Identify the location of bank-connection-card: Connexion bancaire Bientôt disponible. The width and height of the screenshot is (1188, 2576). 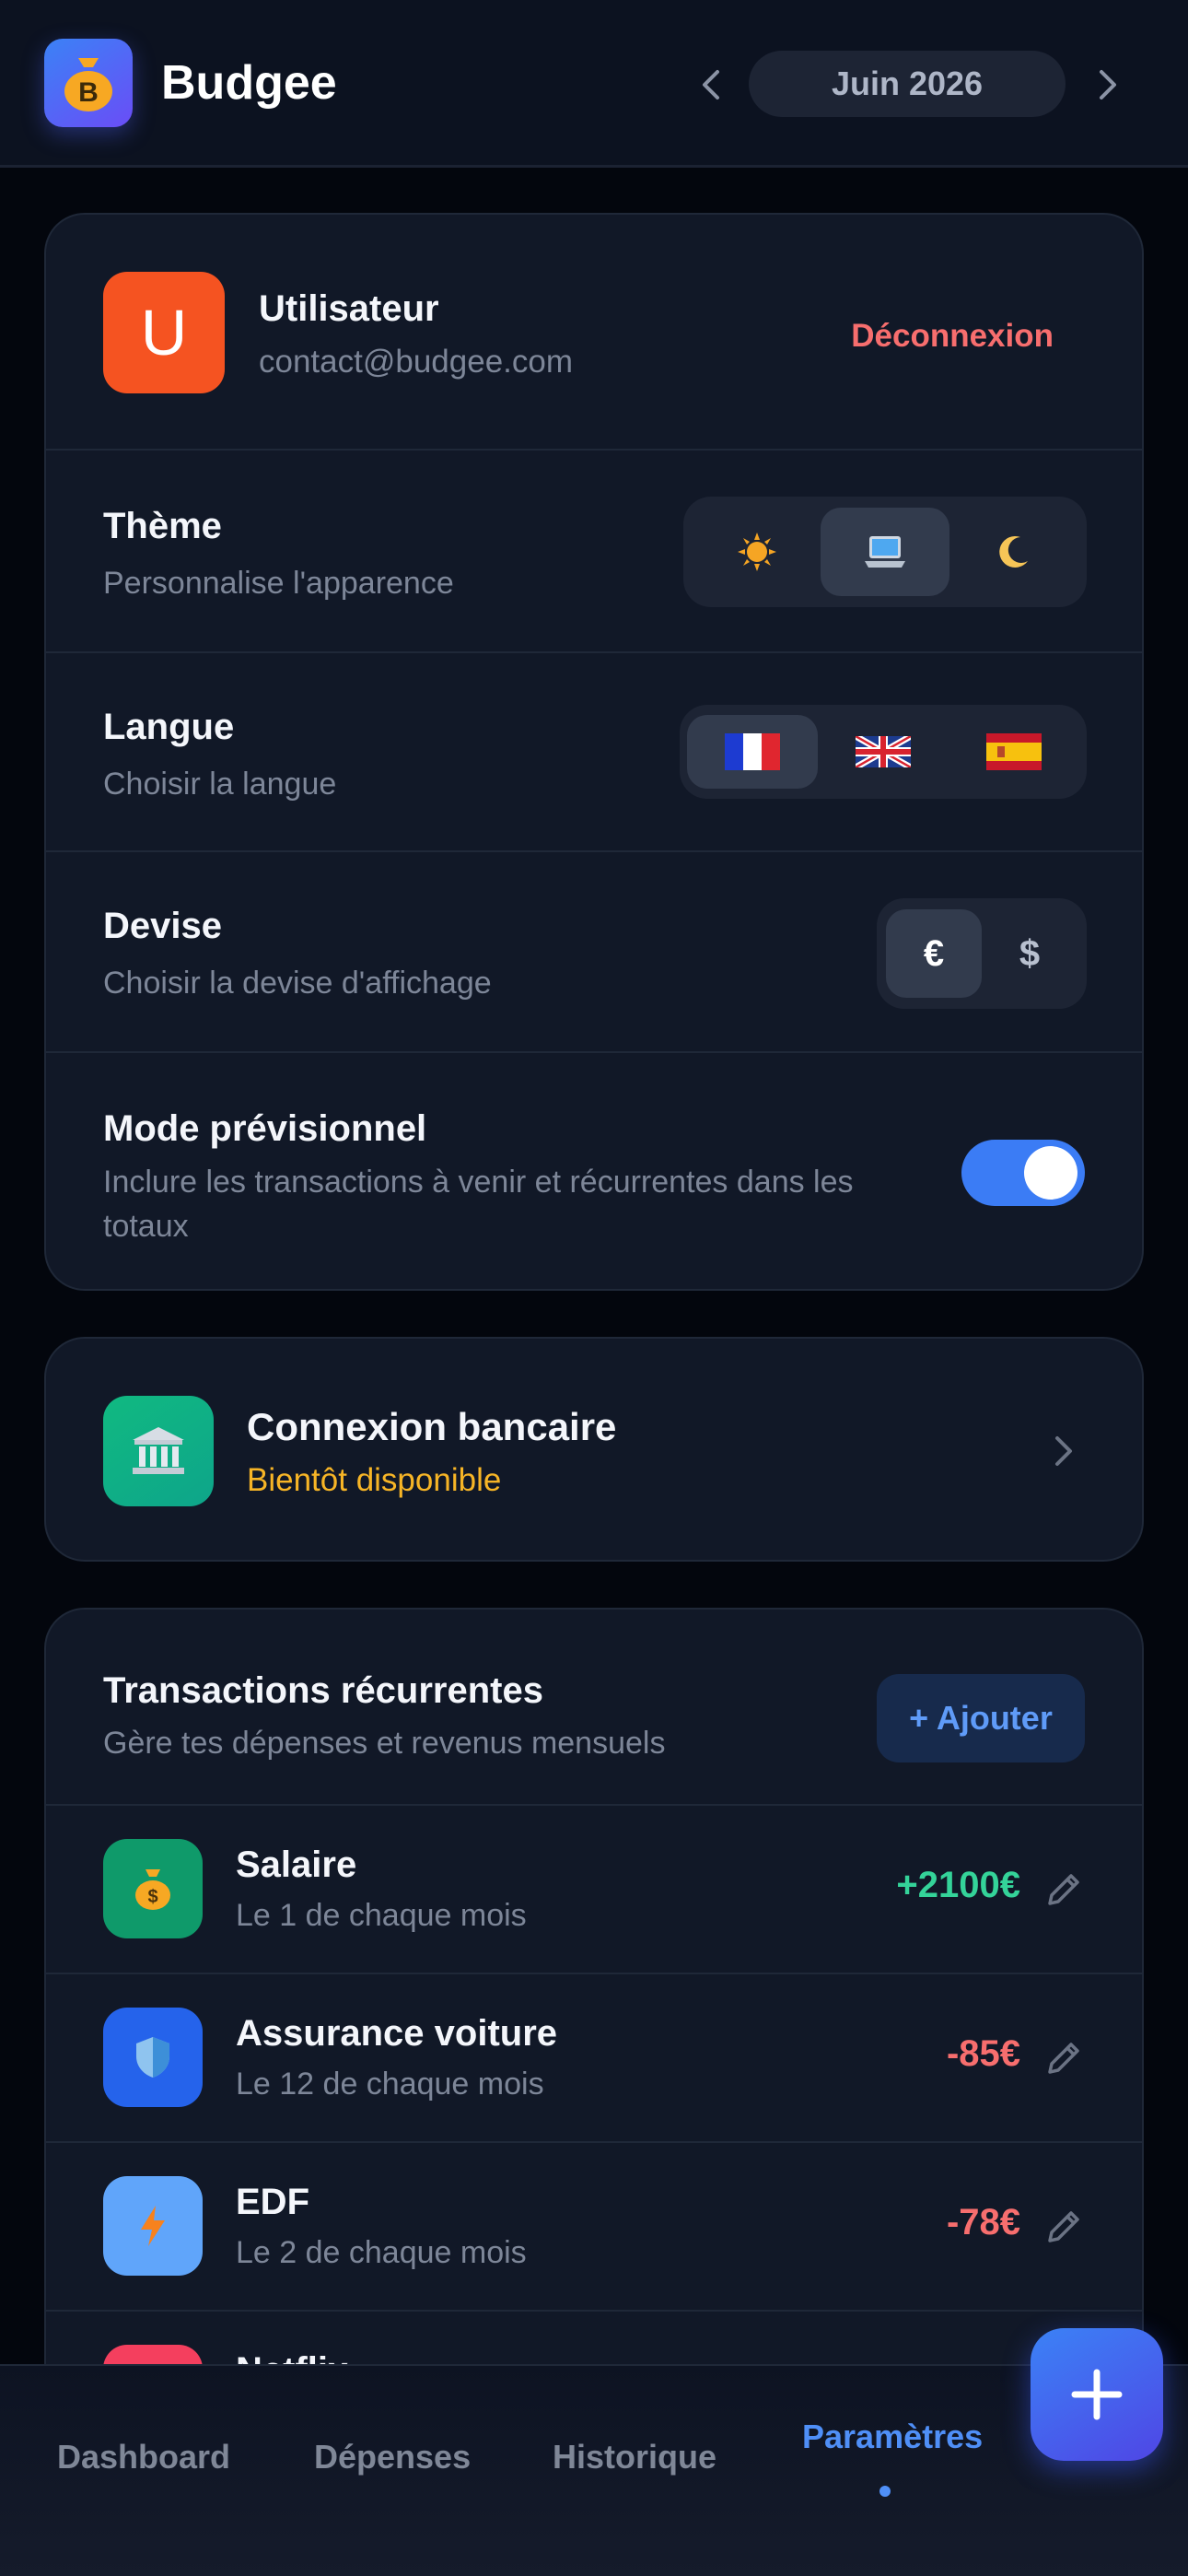
(594, 1449).